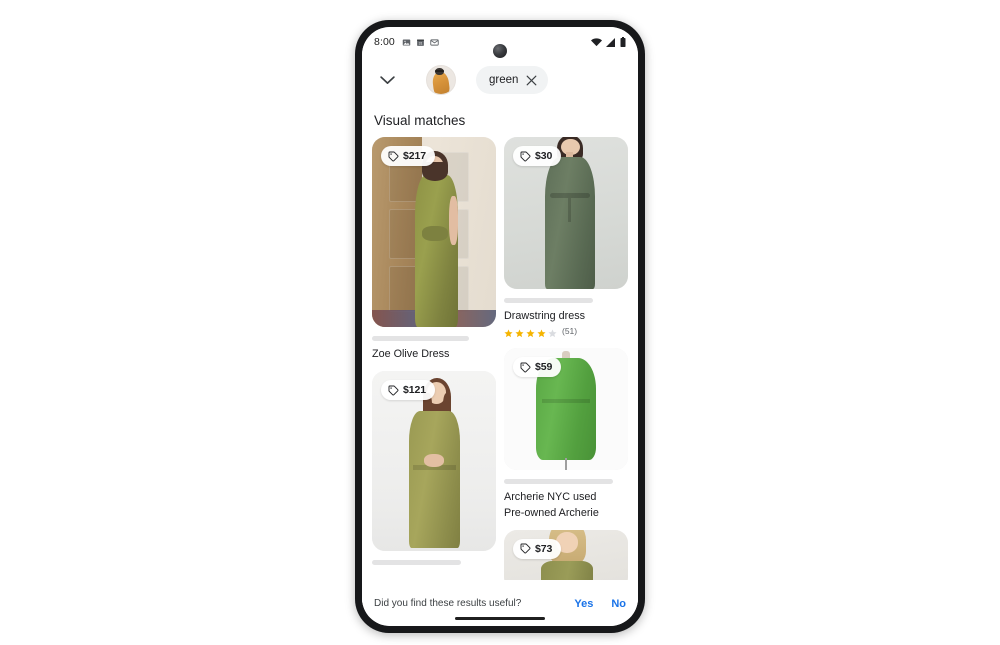 This screenshot has height=645, width=1000. I want to click on status-bar-system-icons, so click(608, 42).